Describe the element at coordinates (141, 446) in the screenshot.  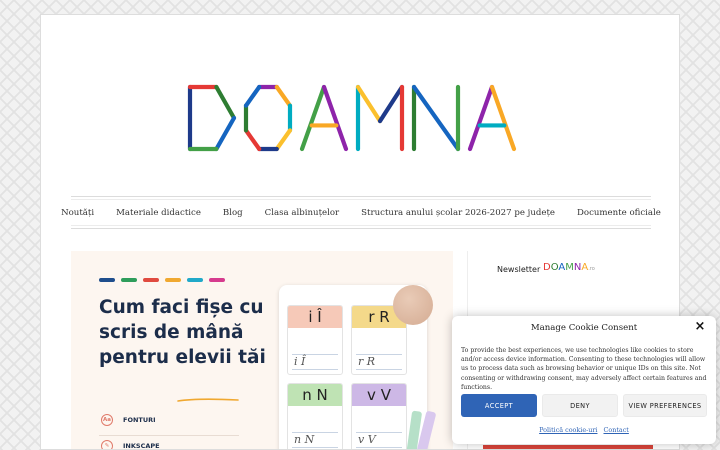
I see `tag-label: INKSCAPE` at that location.